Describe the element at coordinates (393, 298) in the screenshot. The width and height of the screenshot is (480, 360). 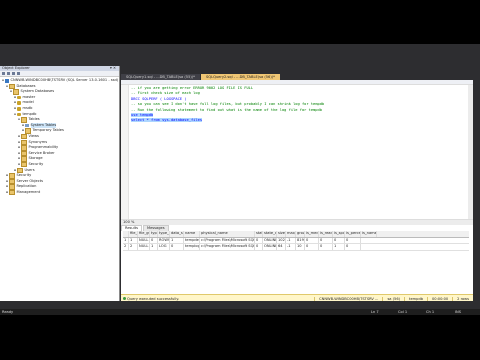
I see `status-user: sa (56)` at that location.